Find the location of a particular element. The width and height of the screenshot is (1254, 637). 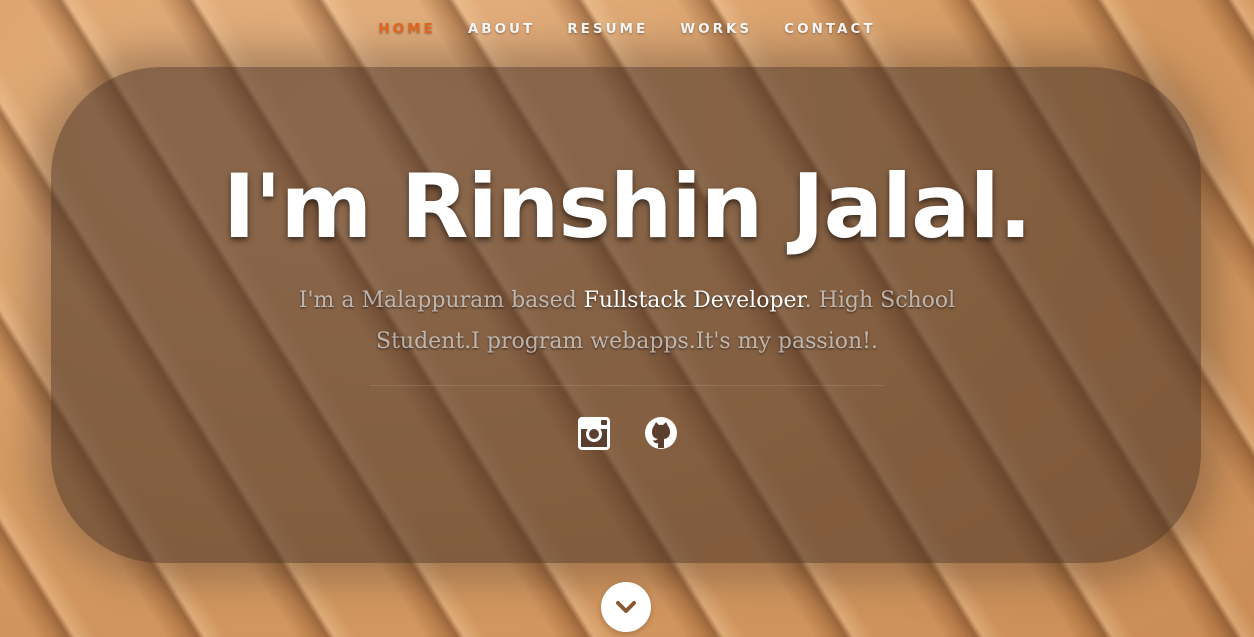

hero-divider is located at coordinates (627, 385).